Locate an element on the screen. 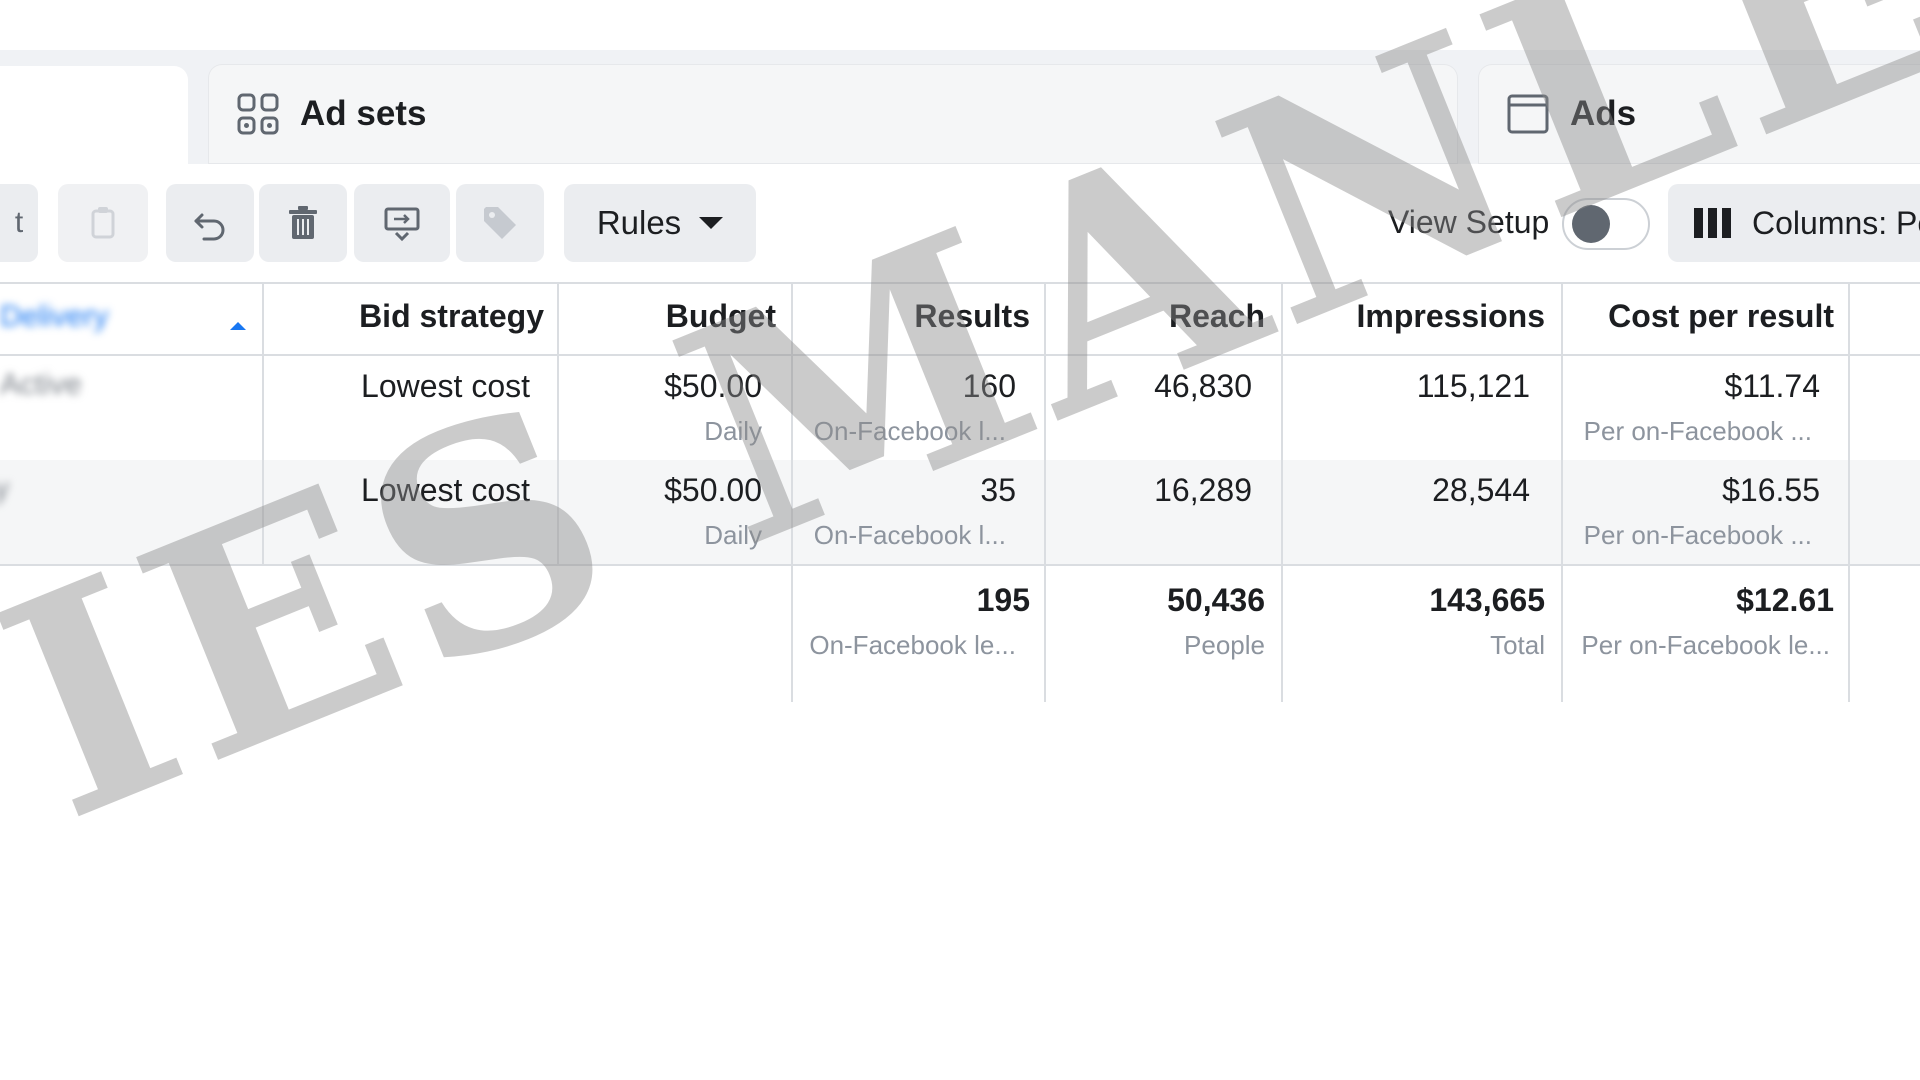  edit-button: t is located at coordinates (19, 223).